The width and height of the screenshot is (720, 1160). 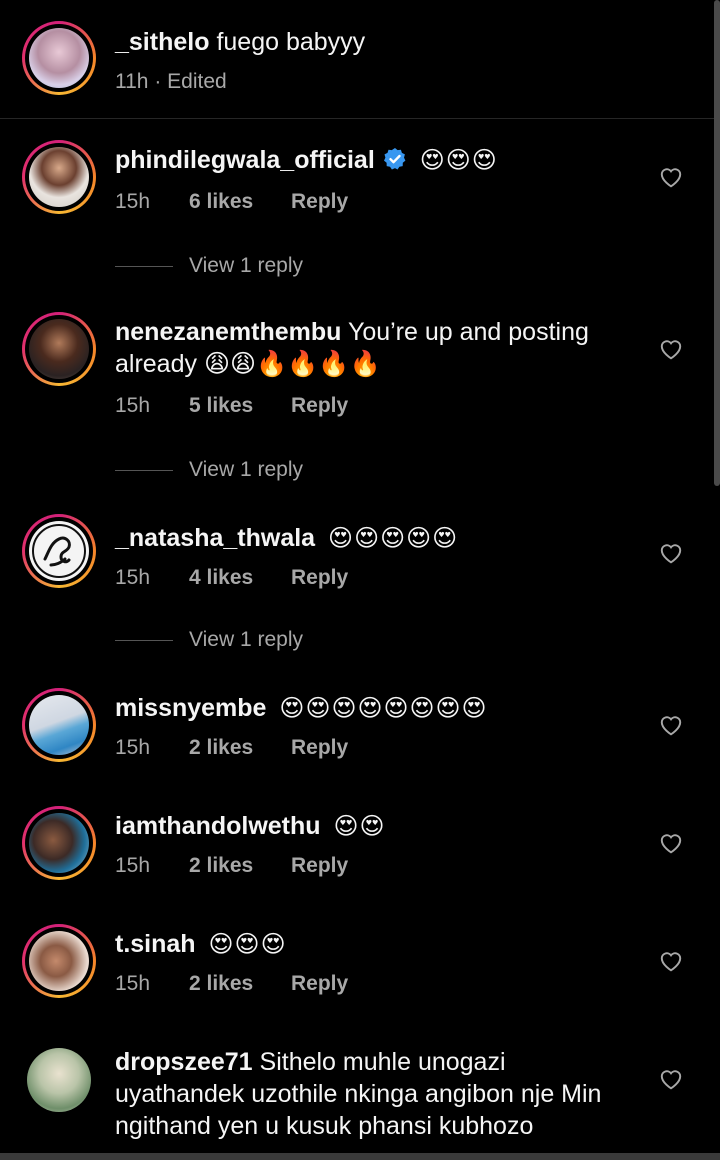 I want to click on comment-body: 😍😍😍😍😍😍😍😍, so click(x=383, y=708).